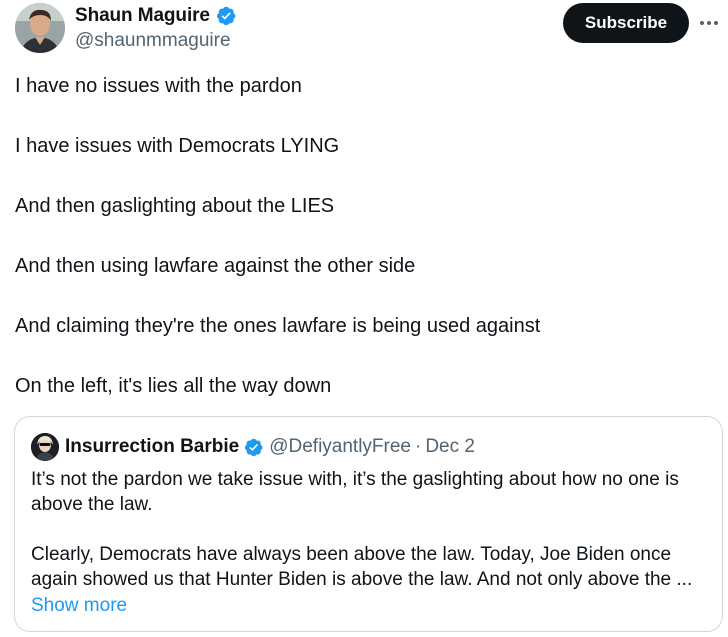  What do you see at coordinates (175, 206) in the screenshot?
I see `tweet-line: And then gaslighting about the LIES` at bounding box center [175, 206].